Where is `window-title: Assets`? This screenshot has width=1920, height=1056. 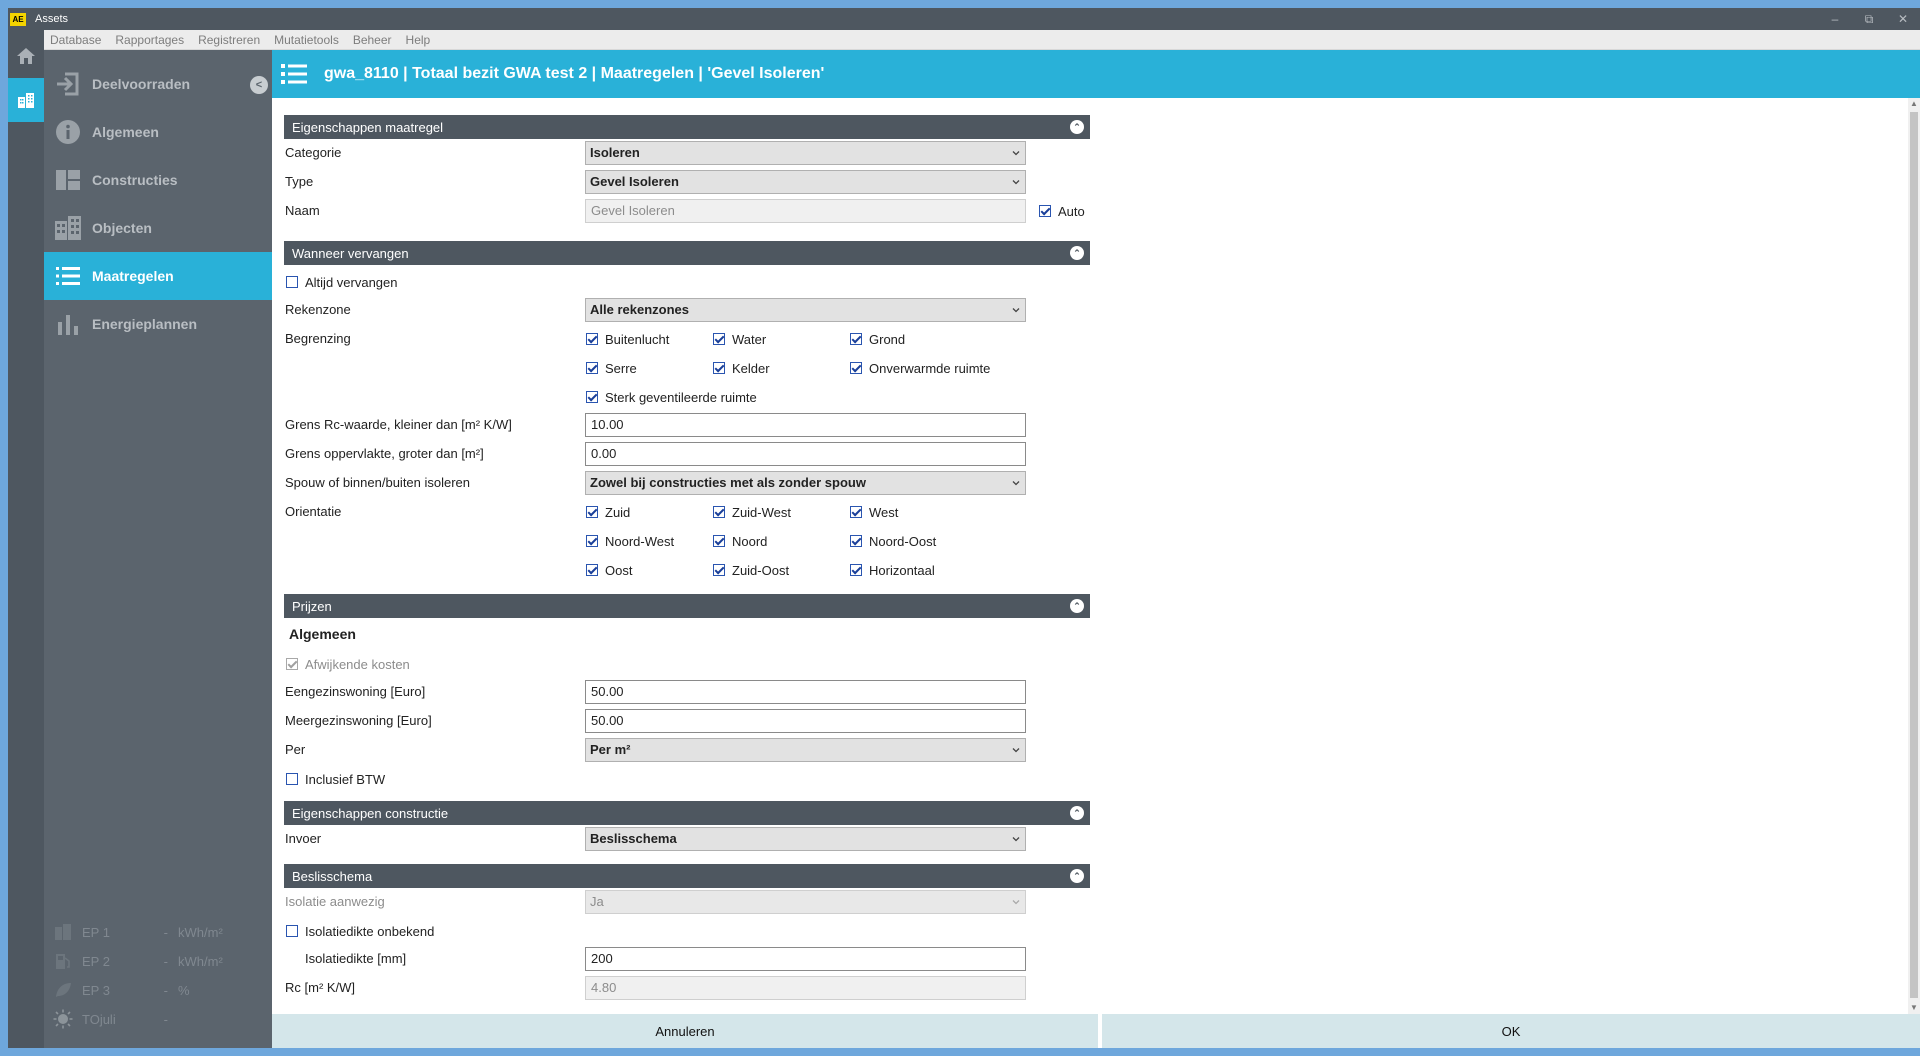
window-title: Assets is located at coordinates (52, 19).